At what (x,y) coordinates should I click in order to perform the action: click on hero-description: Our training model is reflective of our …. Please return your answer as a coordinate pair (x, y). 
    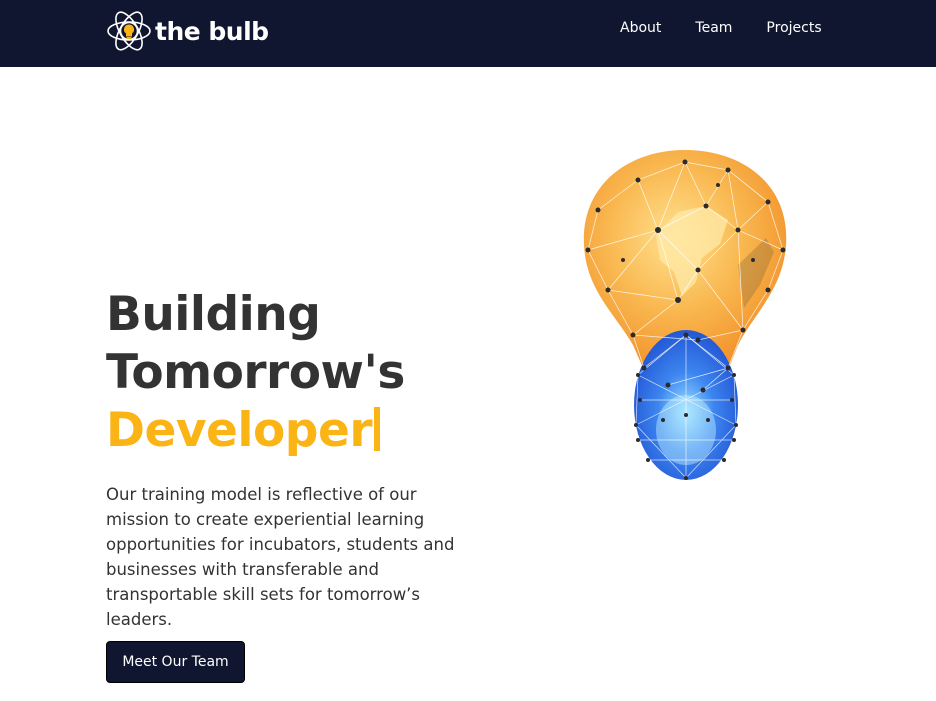
    Looking at the image, I should click on (280, 557).